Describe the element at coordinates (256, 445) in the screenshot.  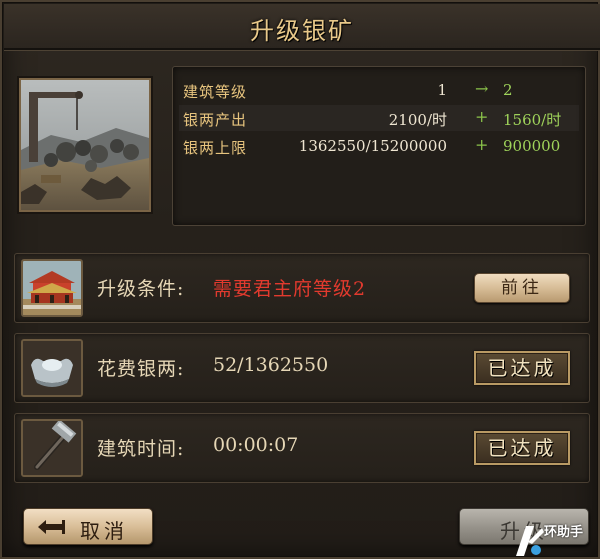
I see `build-time-value: 00:00:07` at that location.